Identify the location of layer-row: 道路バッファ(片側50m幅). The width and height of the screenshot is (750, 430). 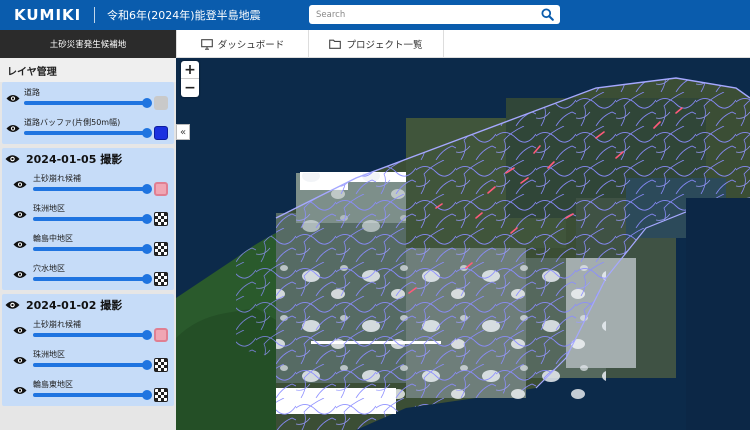
(88, 129).